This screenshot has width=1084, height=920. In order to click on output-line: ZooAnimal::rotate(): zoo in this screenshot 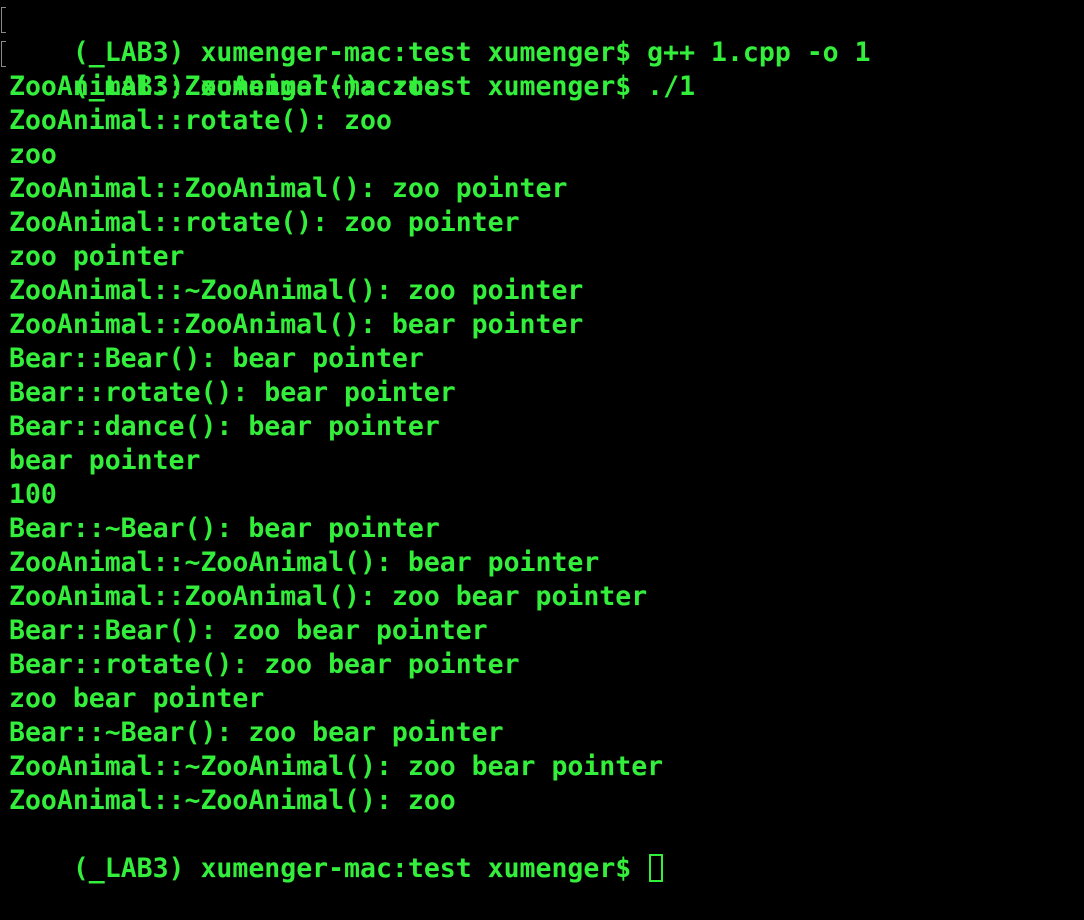, I will do `click(200, 120)`.